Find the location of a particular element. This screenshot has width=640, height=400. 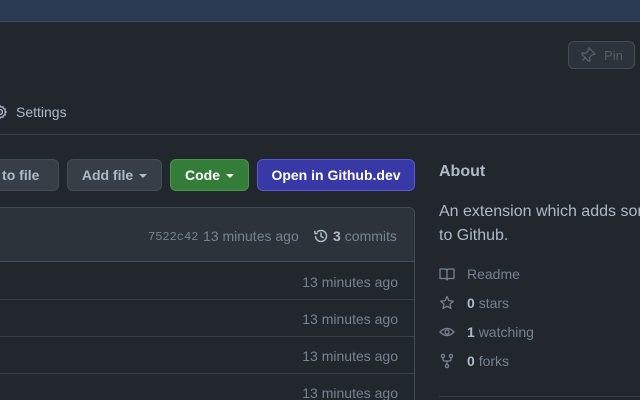

forks-link: 0 forks is located at coordinates (474, 361).